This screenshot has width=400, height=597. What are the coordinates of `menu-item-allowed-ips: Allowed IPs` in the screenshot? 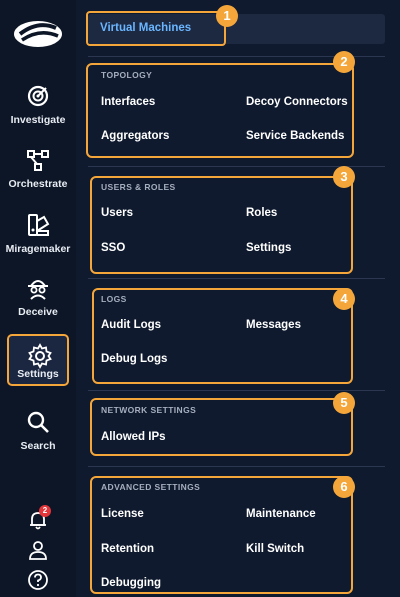 It's located at (133, 437).